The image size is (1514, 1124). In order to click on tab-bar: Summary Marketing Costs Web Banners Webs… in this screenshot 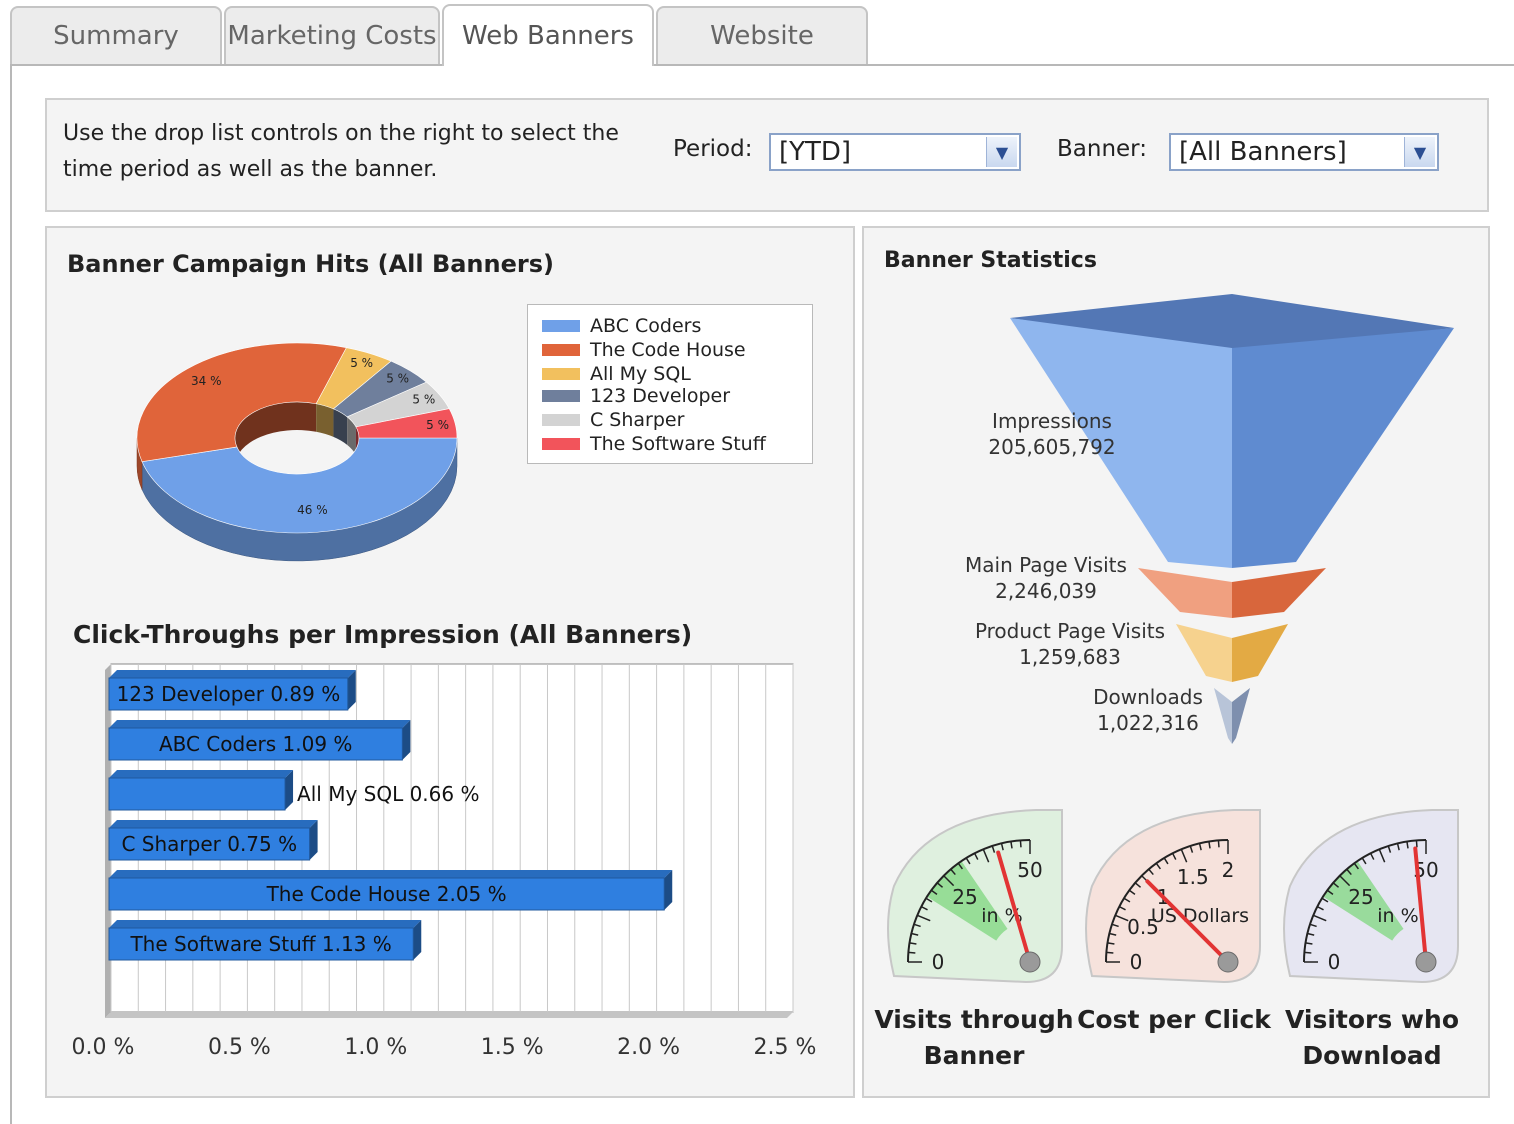, I will do `click(757, 33)`.